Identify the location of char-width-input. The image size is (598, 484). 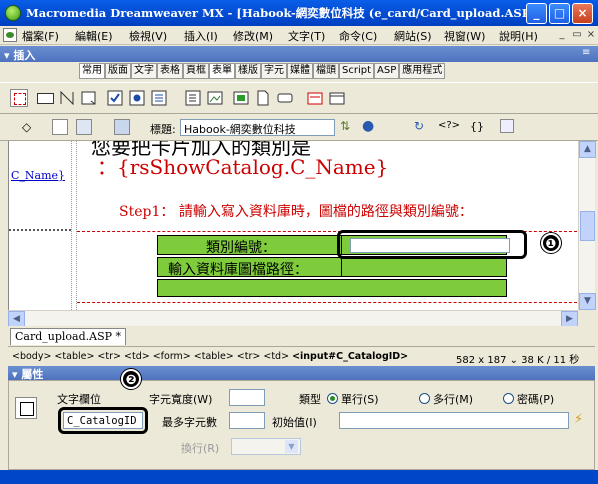
(247, 397).